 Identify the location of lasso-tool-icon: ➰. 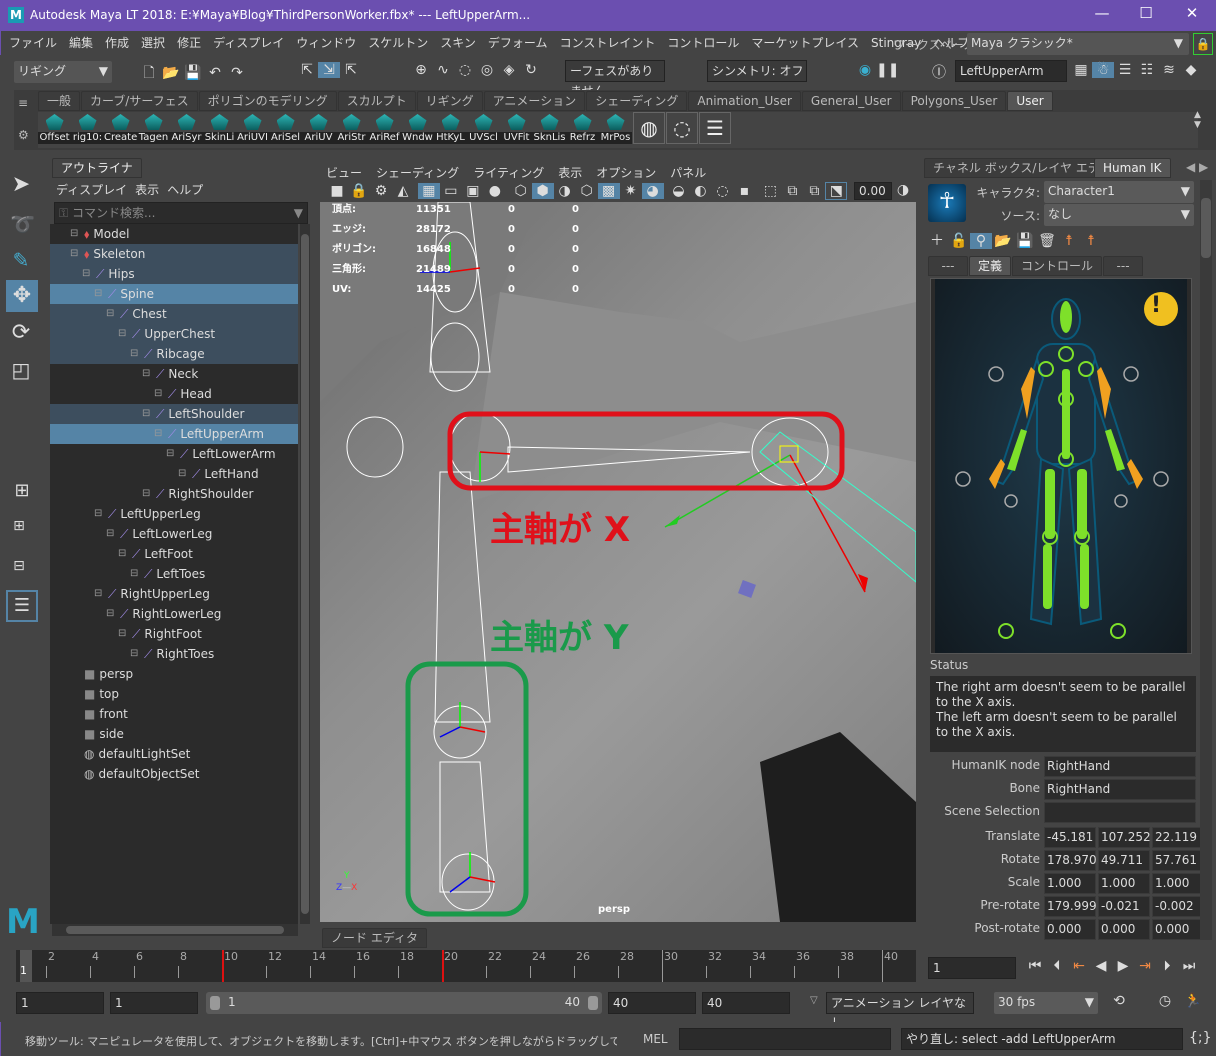
(22, 224).